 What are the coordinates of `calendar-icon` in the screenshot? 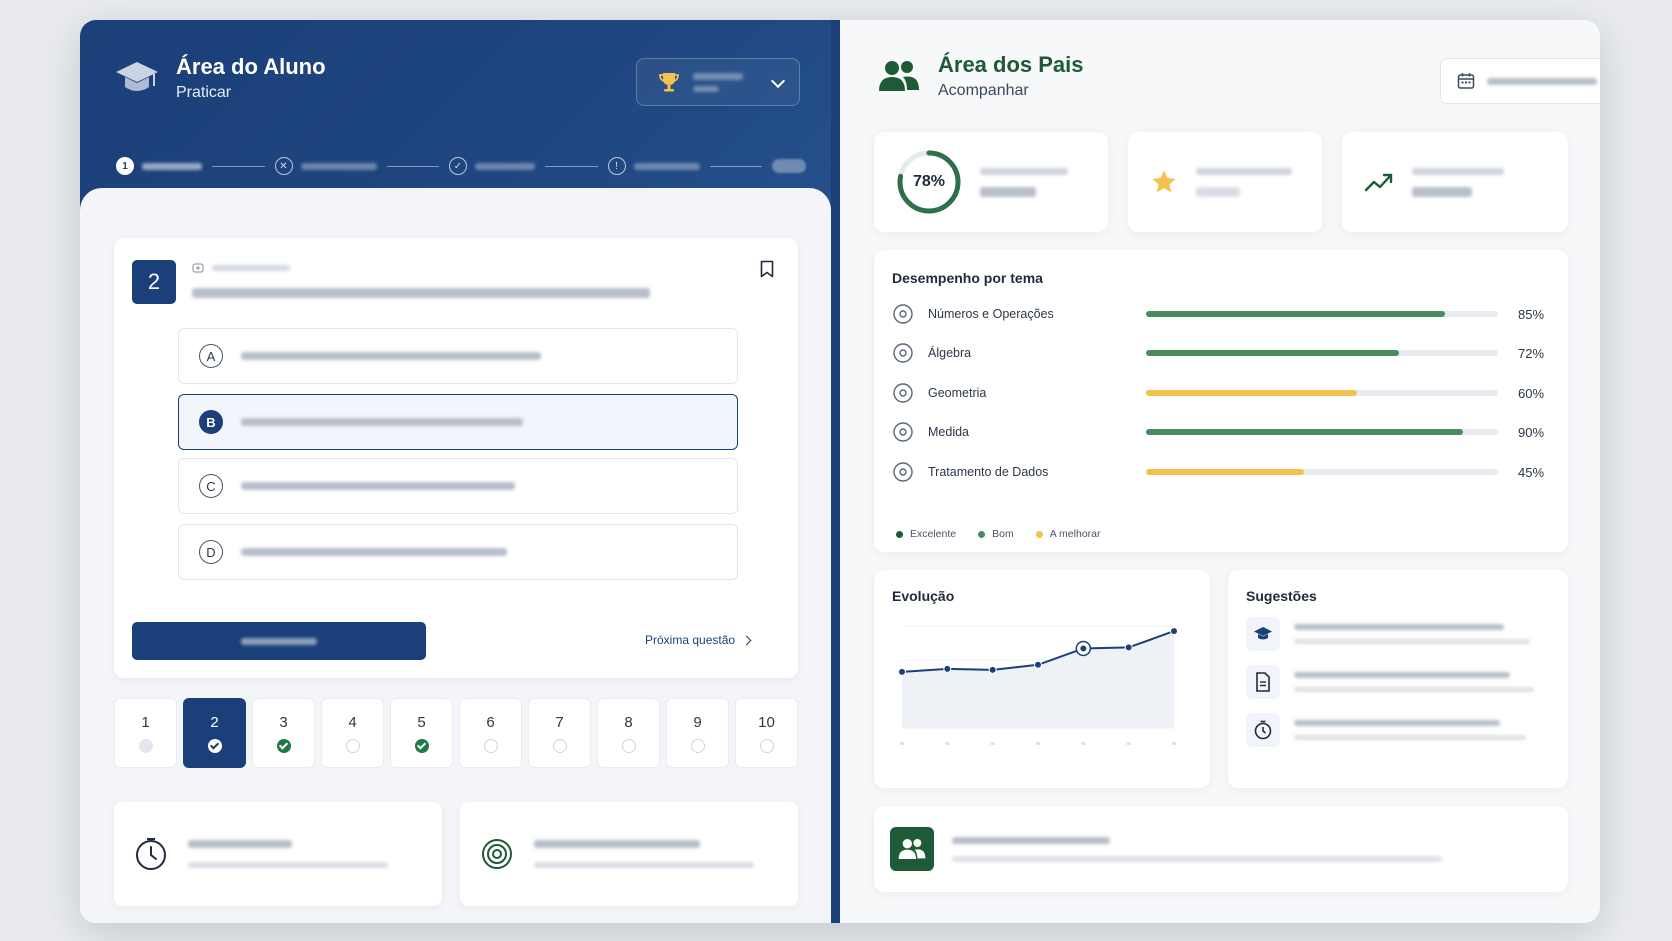 It's located at (1466, 81).